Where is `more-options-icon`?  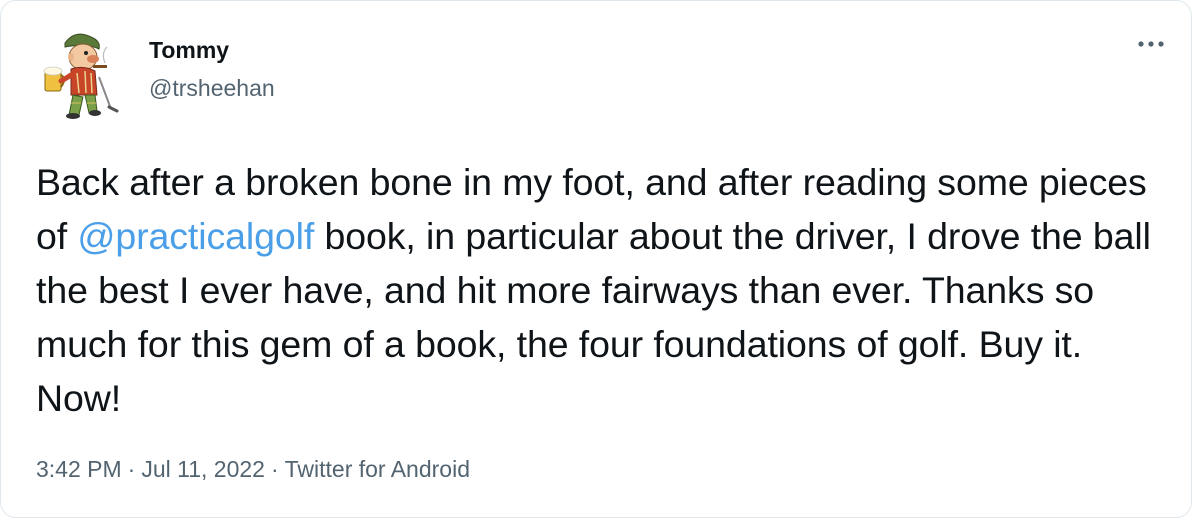
more-options-icon is located at coordinates (1151, 44).